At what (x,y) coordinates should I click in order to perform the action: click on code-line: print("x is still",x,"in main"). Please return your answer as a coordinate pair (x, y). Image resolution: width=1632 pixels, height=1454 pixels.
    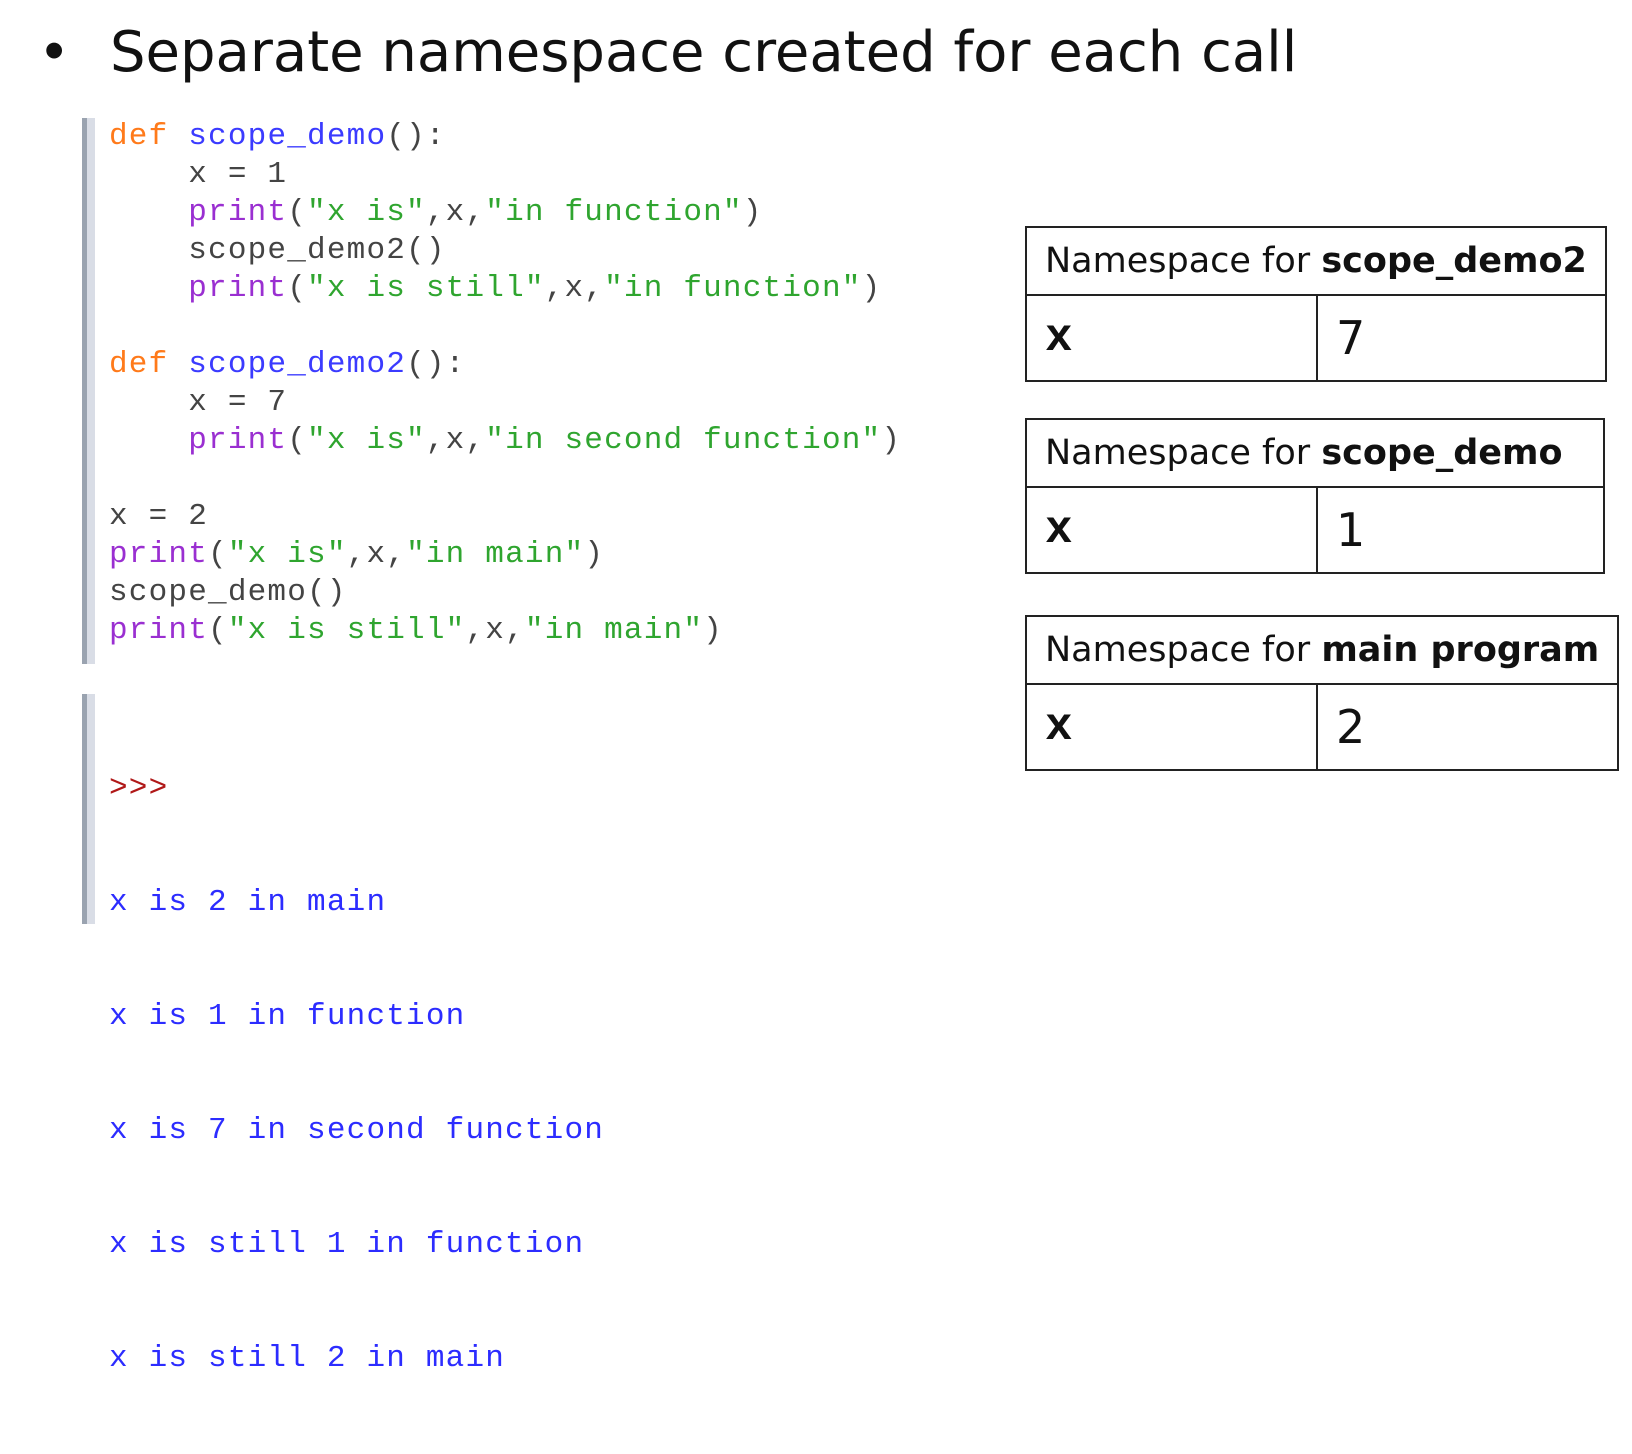
    Looking at the image, I should click on (505, 631).